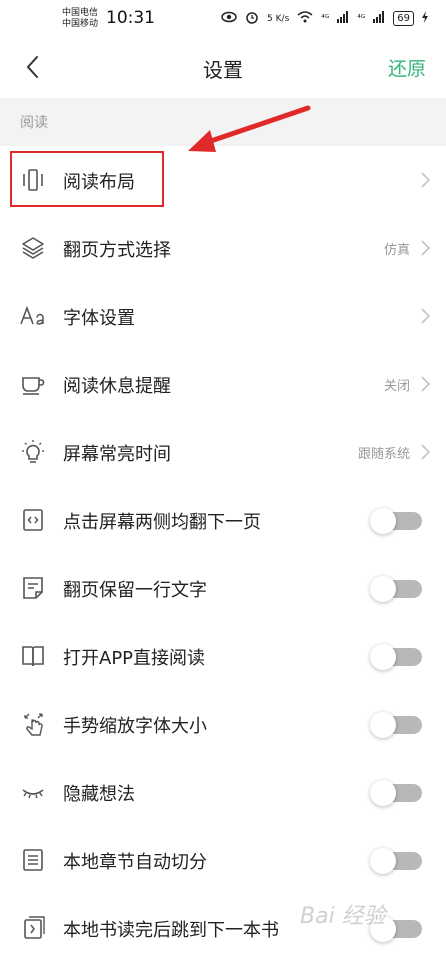  What do you see at coordinates (33, 724) in the screenshot?
I see `gesture-icon` at bounding box center [33, 724].